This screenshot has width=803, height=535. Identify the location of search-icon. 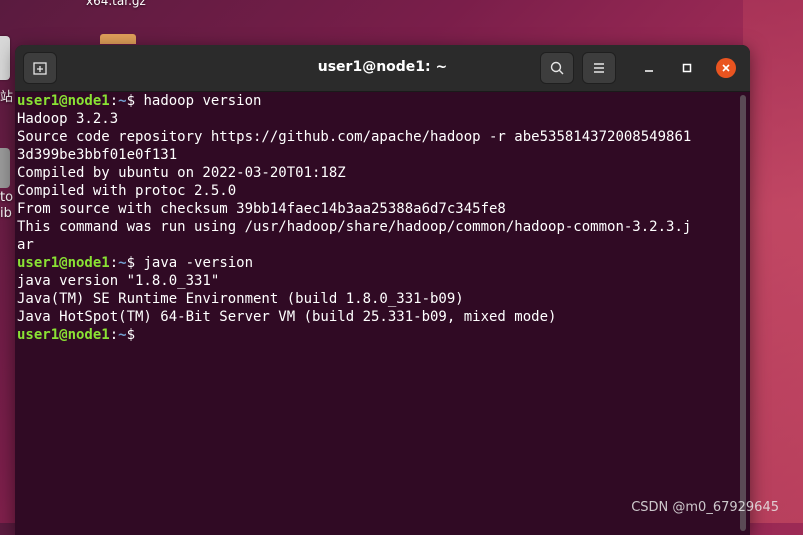
(557, 68).